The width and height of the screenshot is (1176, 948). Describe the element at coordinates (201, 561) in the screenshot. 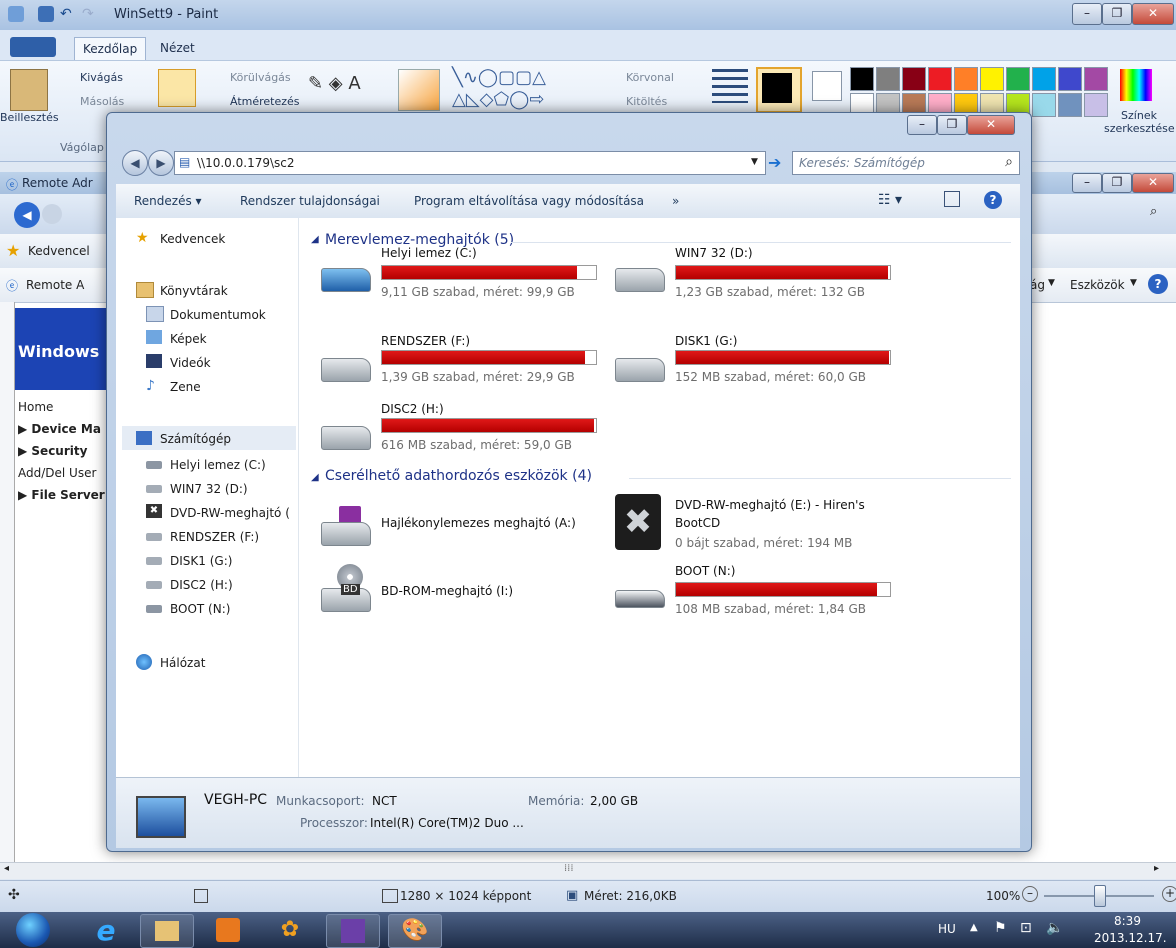

I see `nav-drive-g: DISK1 (G:)` at that location.